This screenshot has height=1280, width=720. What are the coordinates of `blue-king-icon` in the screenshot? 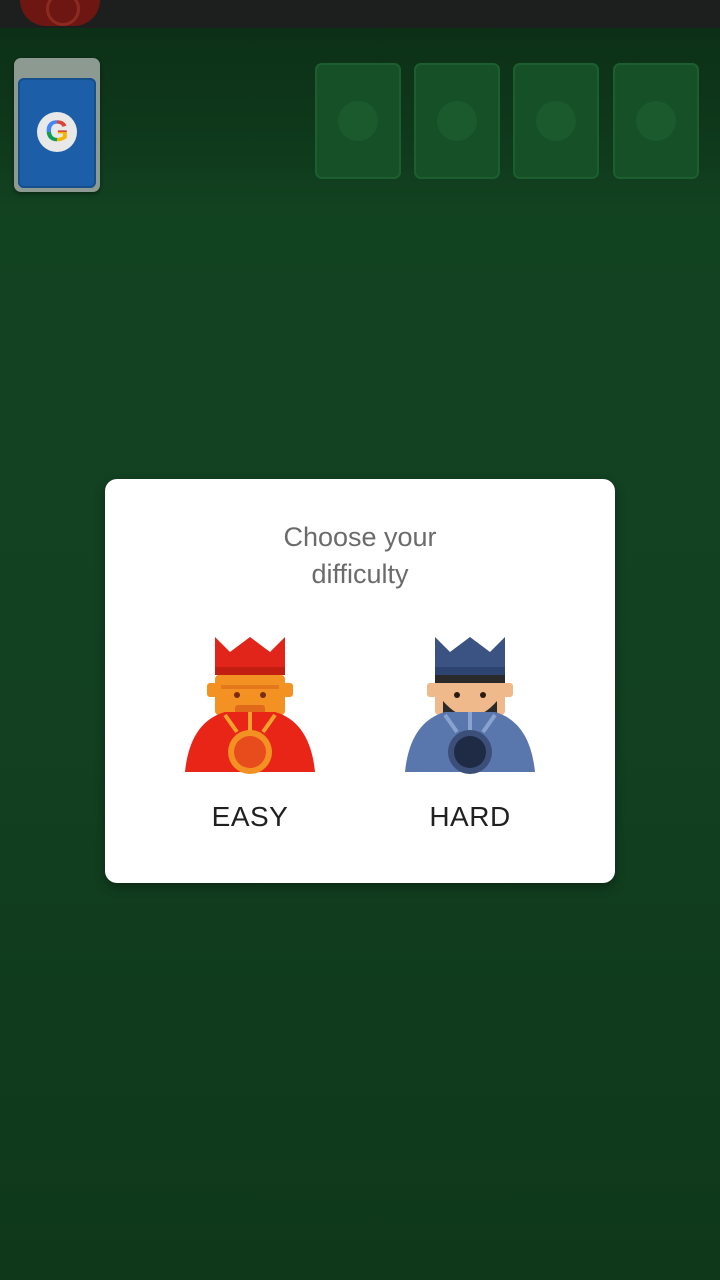 It's located at (470, 705).